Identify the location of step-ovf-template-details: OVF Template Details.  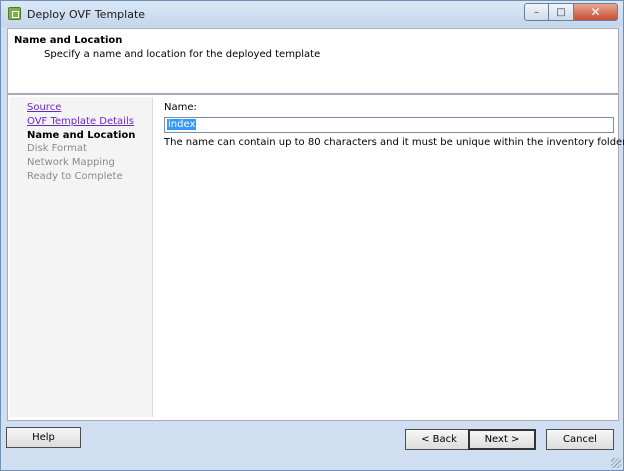
(89, 122).